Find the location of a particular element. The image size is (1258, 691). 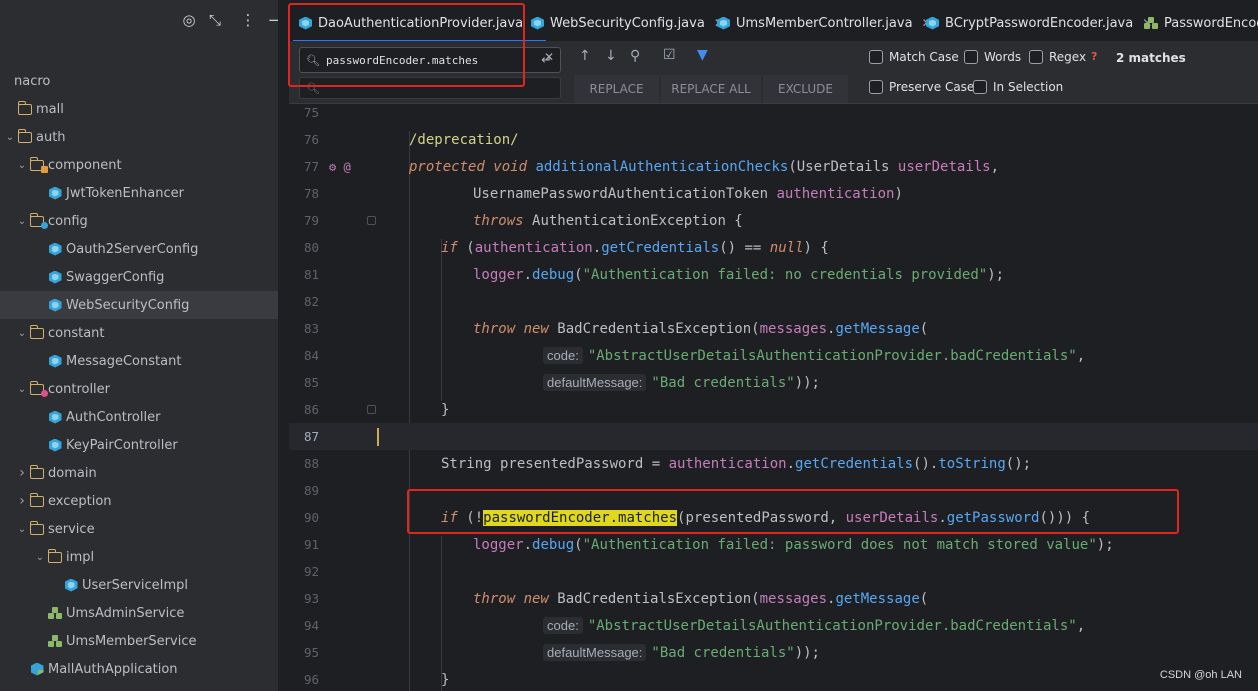

line-number: 82 is located at coordinates (304, 301).